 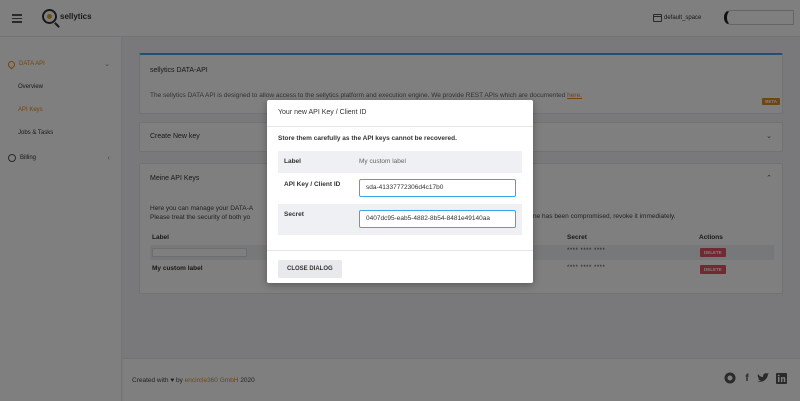 What do you see at coordinates (312, 184) in the screenshot?
I see `api-key-caption: API Key / Client ID` at bounding box center [312, 184].